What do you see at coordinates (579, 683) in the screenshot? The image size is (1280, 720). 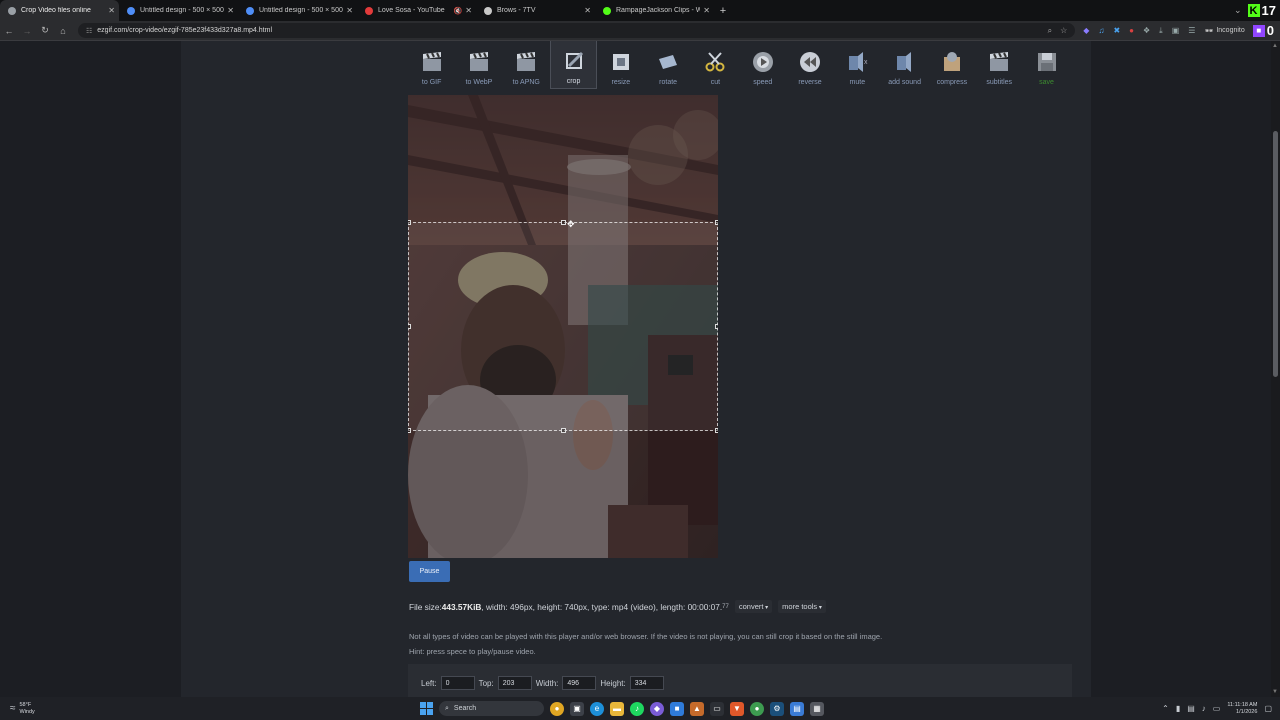 I see `width-input` at bounding box center [579, 683].